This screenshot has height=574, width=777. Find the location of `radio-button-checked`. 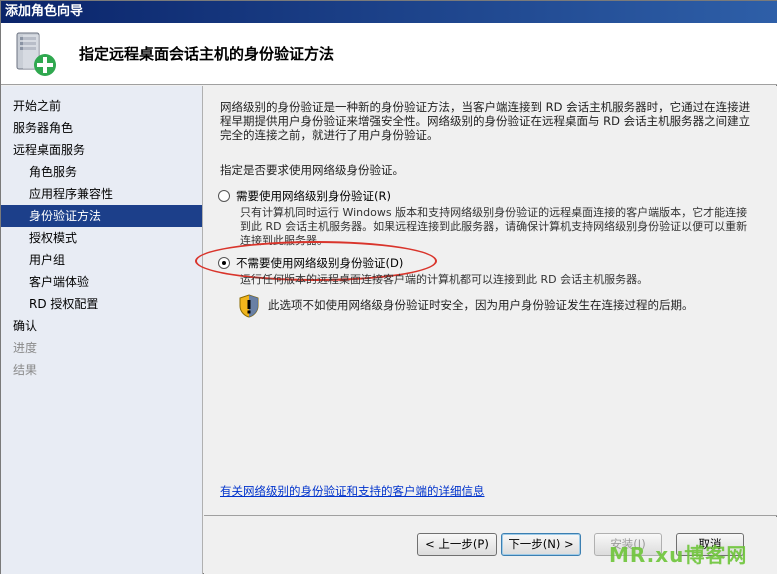

radio-button-checked is located at coordinates (224, 263).